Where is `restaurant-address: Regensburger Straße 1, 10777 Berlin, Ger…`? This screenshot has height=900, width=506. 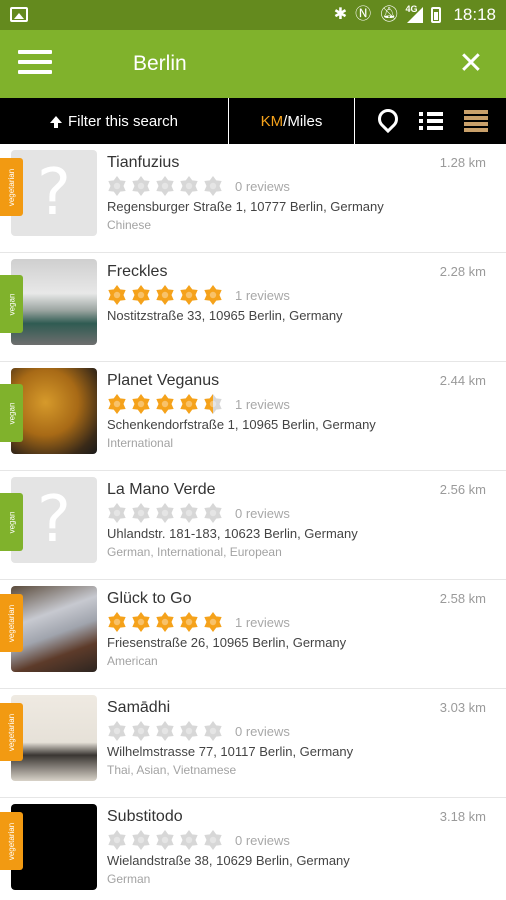
restaurant-address: Regensburger Straße 1, 10777 Berlin, Ger… is located at coordinates (245, 206).